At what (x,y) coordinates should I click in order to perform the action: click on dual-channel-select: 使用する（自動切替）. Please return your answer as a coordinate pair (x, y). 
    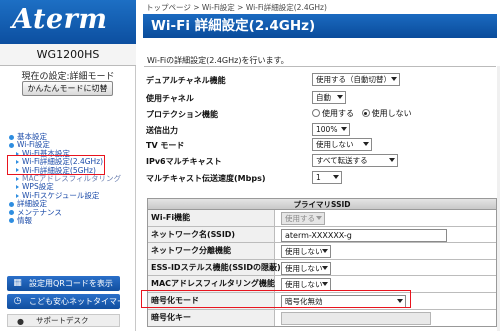
    Looking at the image, I should click on (356, 79).